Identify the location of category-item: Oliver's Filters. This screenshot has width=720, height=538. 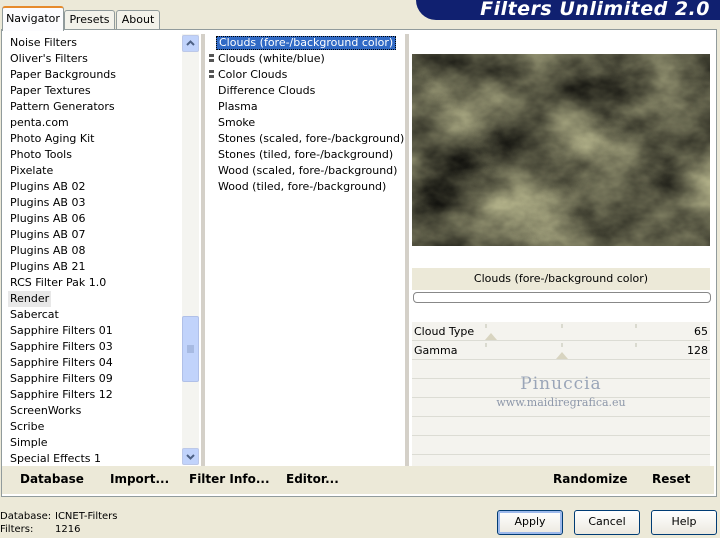
(95, 59).